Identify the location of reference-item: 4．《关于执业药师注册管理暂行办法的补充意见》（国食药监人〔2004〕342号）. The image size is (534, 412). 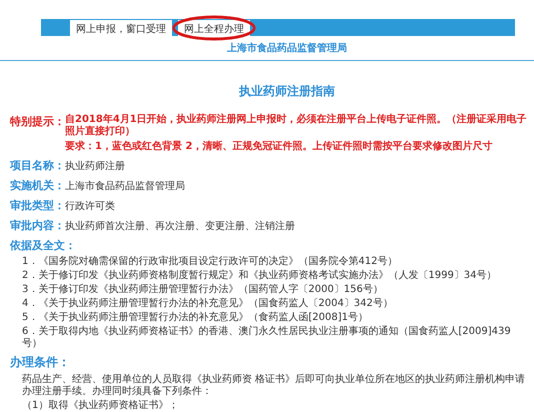
(208, 304).